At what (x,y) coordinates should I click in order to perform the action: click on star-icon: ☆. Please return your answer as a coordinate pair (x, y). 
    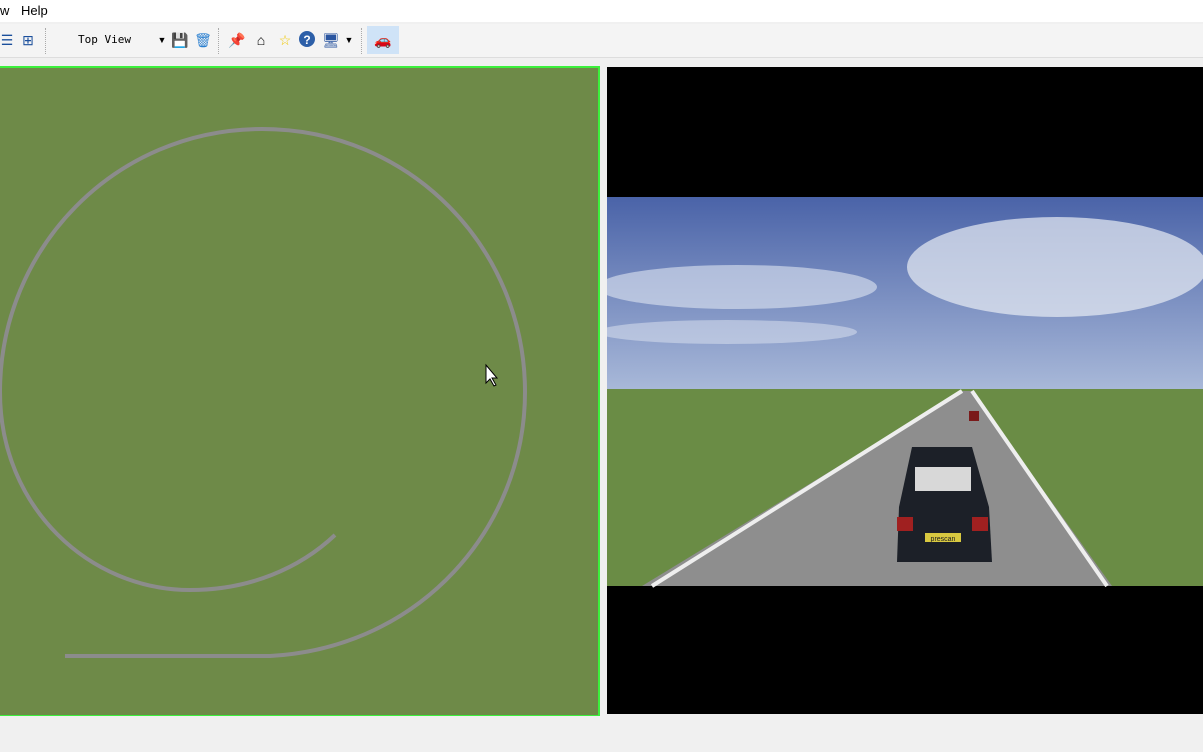
    Looking at the image, I should click on (285, 40).